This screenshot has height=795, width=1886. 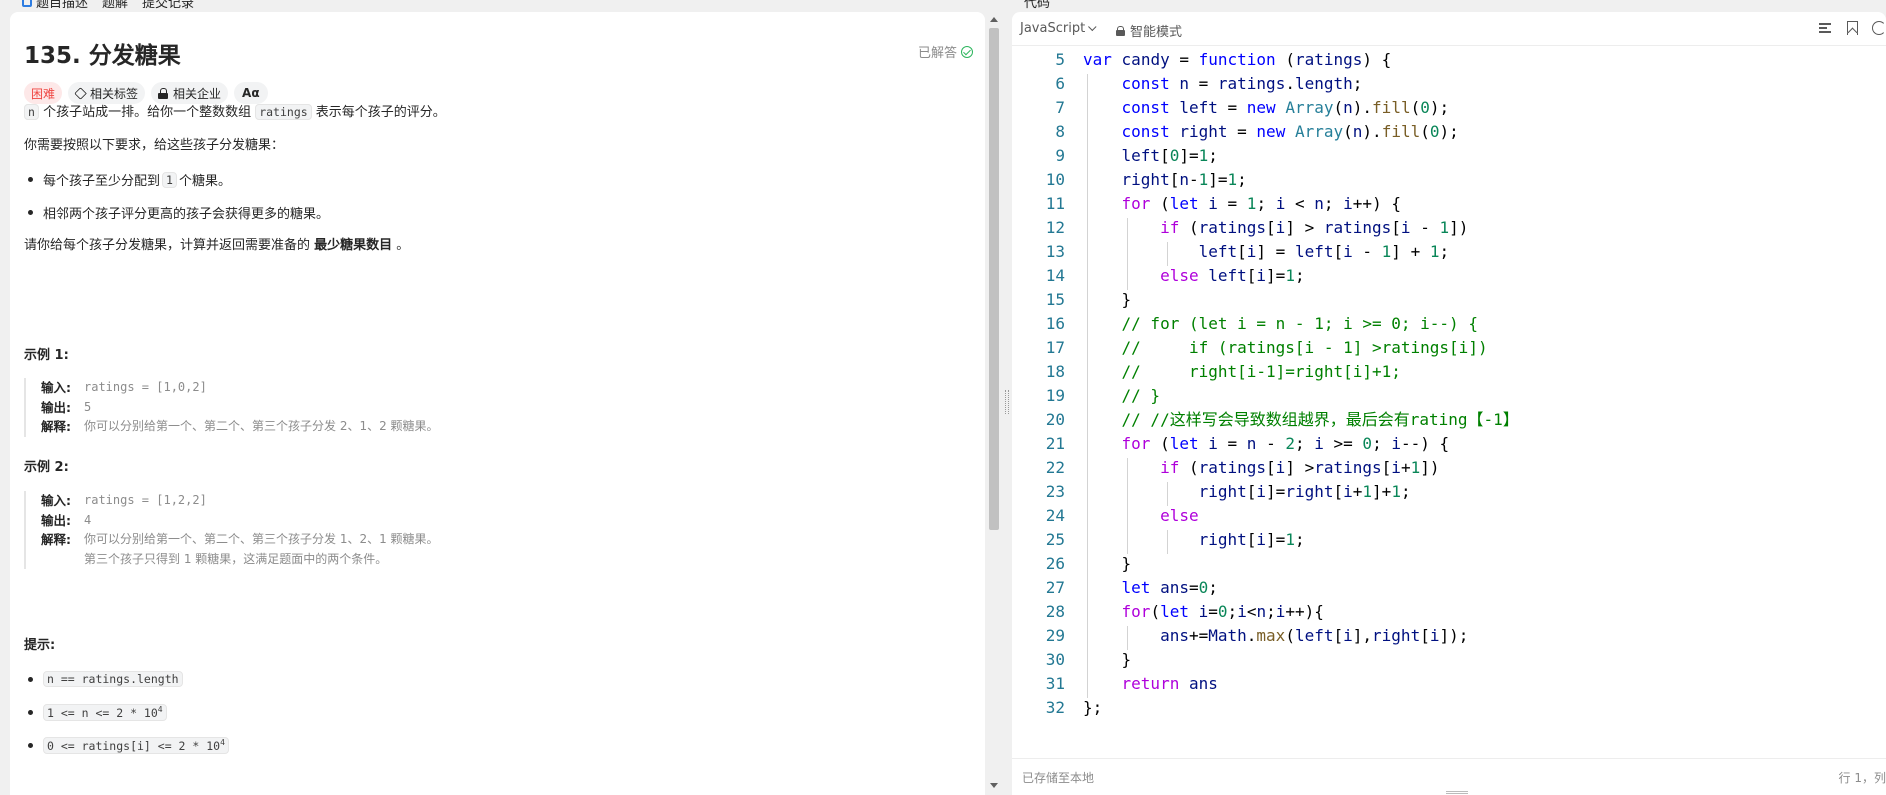 What do you see at coordinates (1261, 371) in the screenshot?
I see `code-text: // right[i-1]=right[i]+1;` at bounding box center [1261, 371].